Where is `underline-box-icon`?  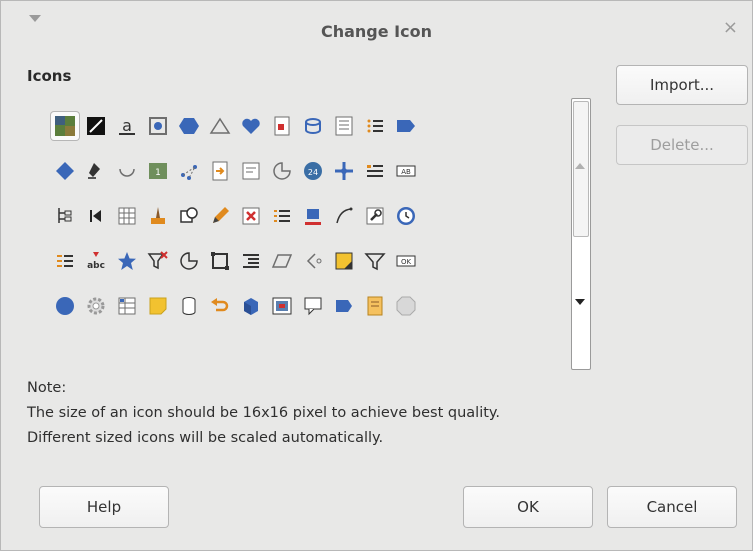
underline-box-icon is located at coordinates (313, 216).